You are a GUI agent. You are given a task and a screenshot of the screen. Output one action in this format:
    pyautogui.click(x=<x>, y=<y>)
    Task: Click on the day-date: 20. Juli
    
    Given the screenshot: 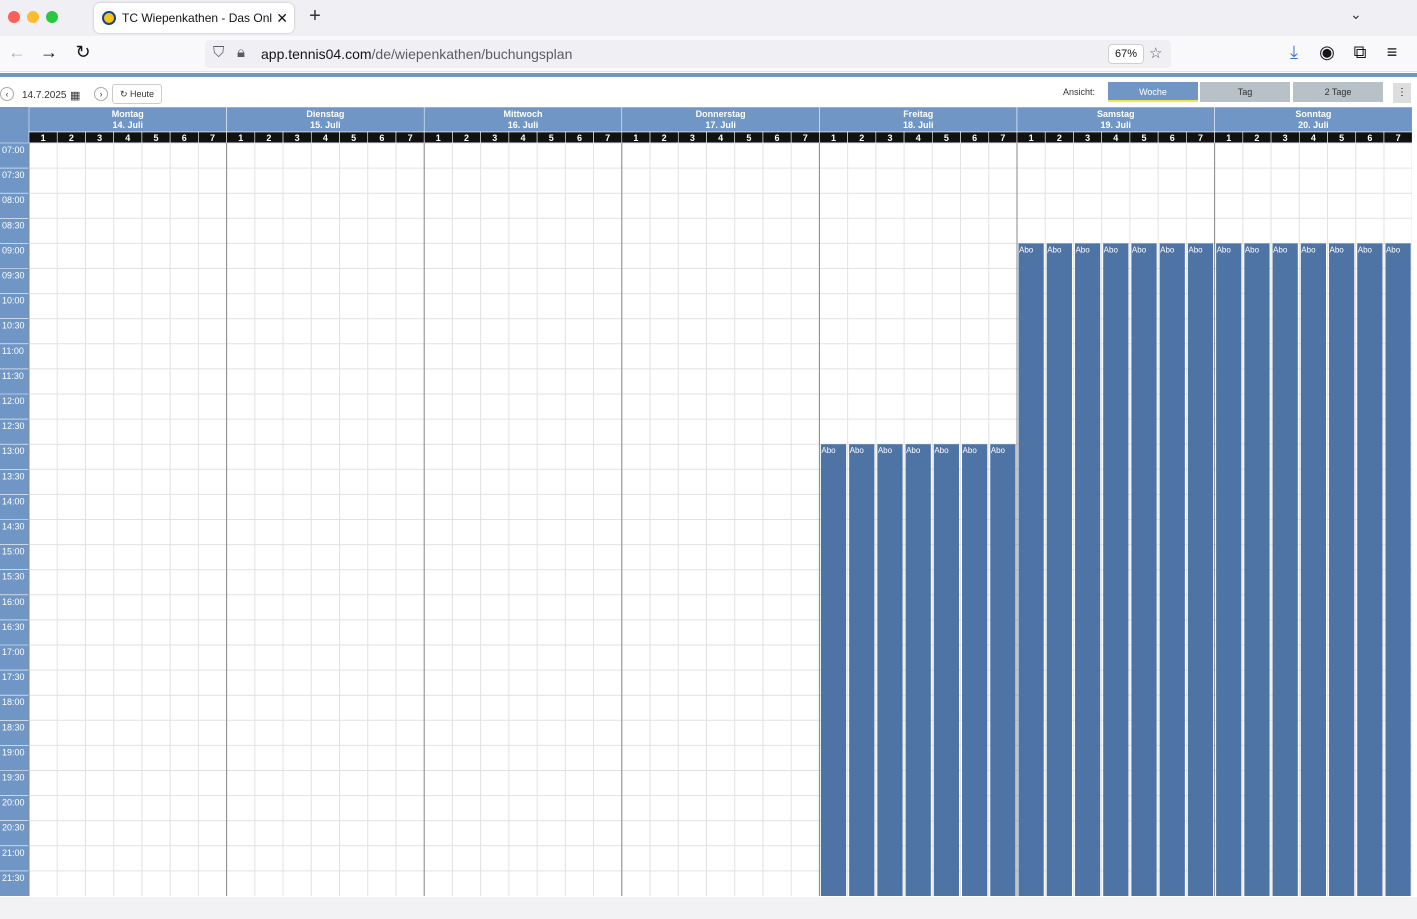 What is the action you would take?
    pyautogui.click(x=1313, y=125)
    